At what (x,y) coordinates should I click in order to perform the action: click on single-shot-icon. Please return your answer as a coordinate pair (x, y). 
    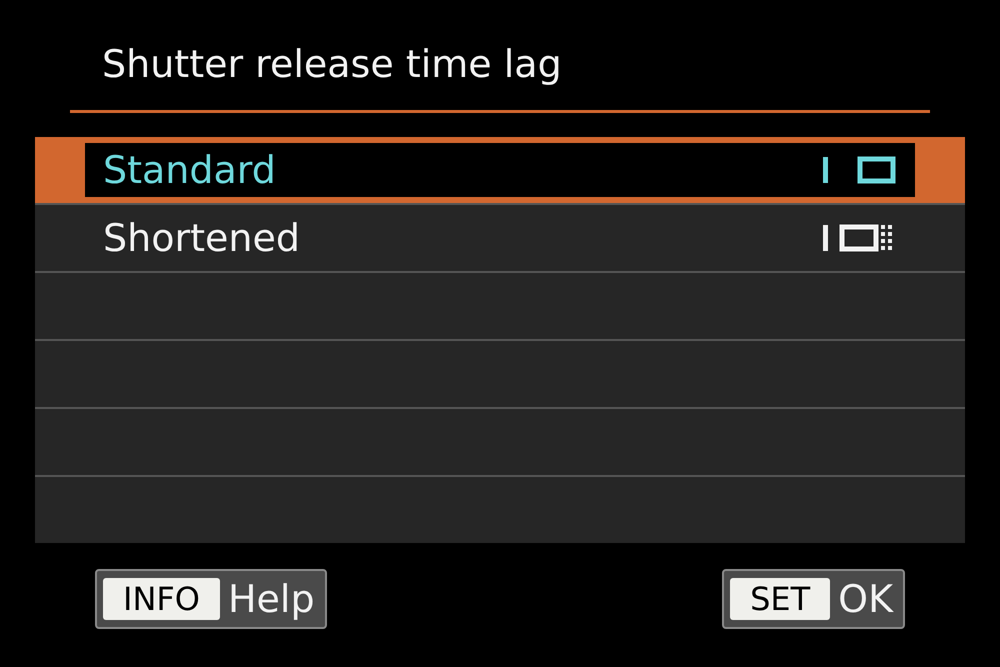
    Looking at the image, I should click on (859, 170).